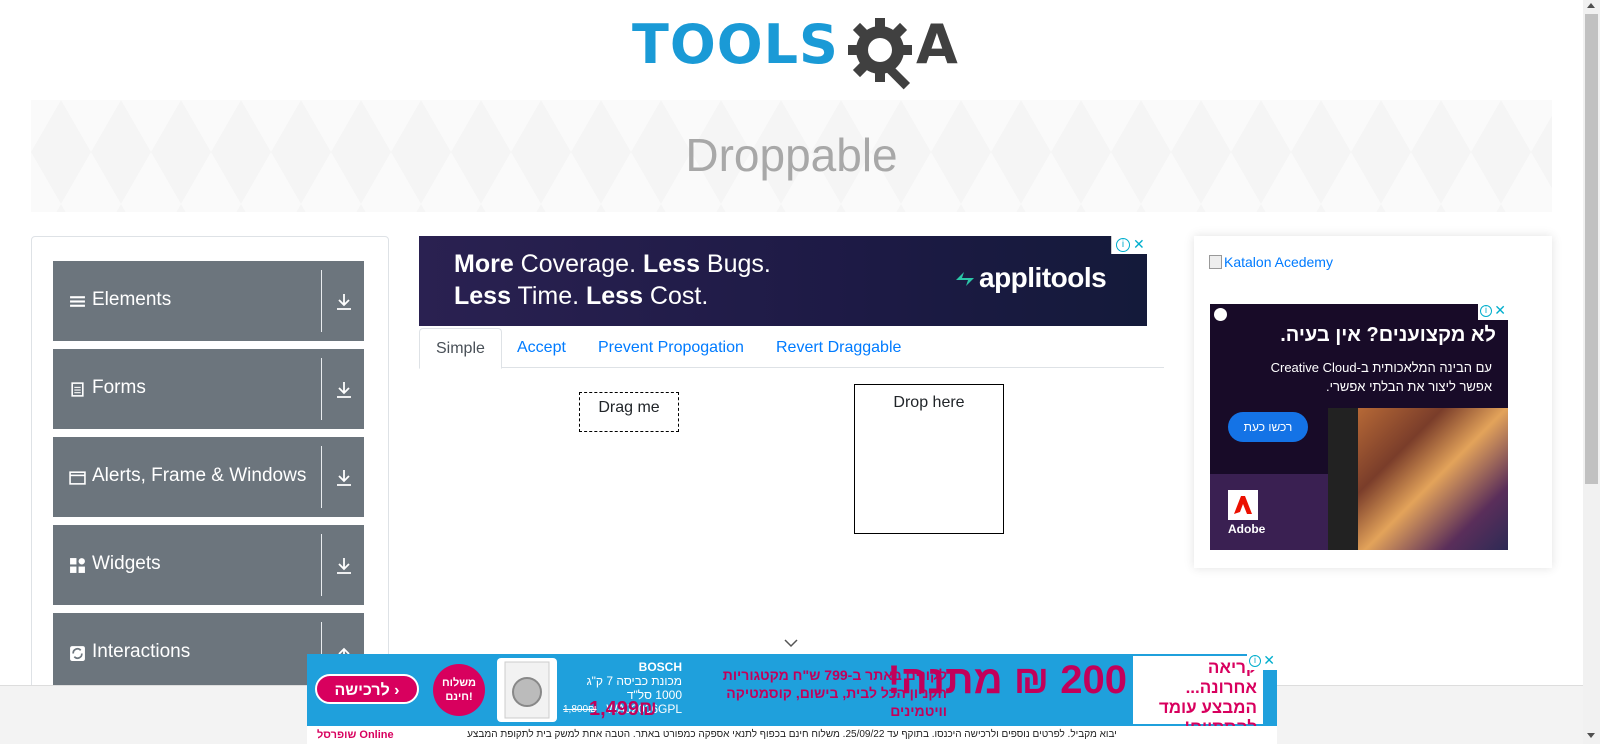 The image size is (1600, 744). What do you see at coordinates (126, 563) in the screenshot?
I see `sidebar-group-label: Widgets` at bounding box center [126, 563].